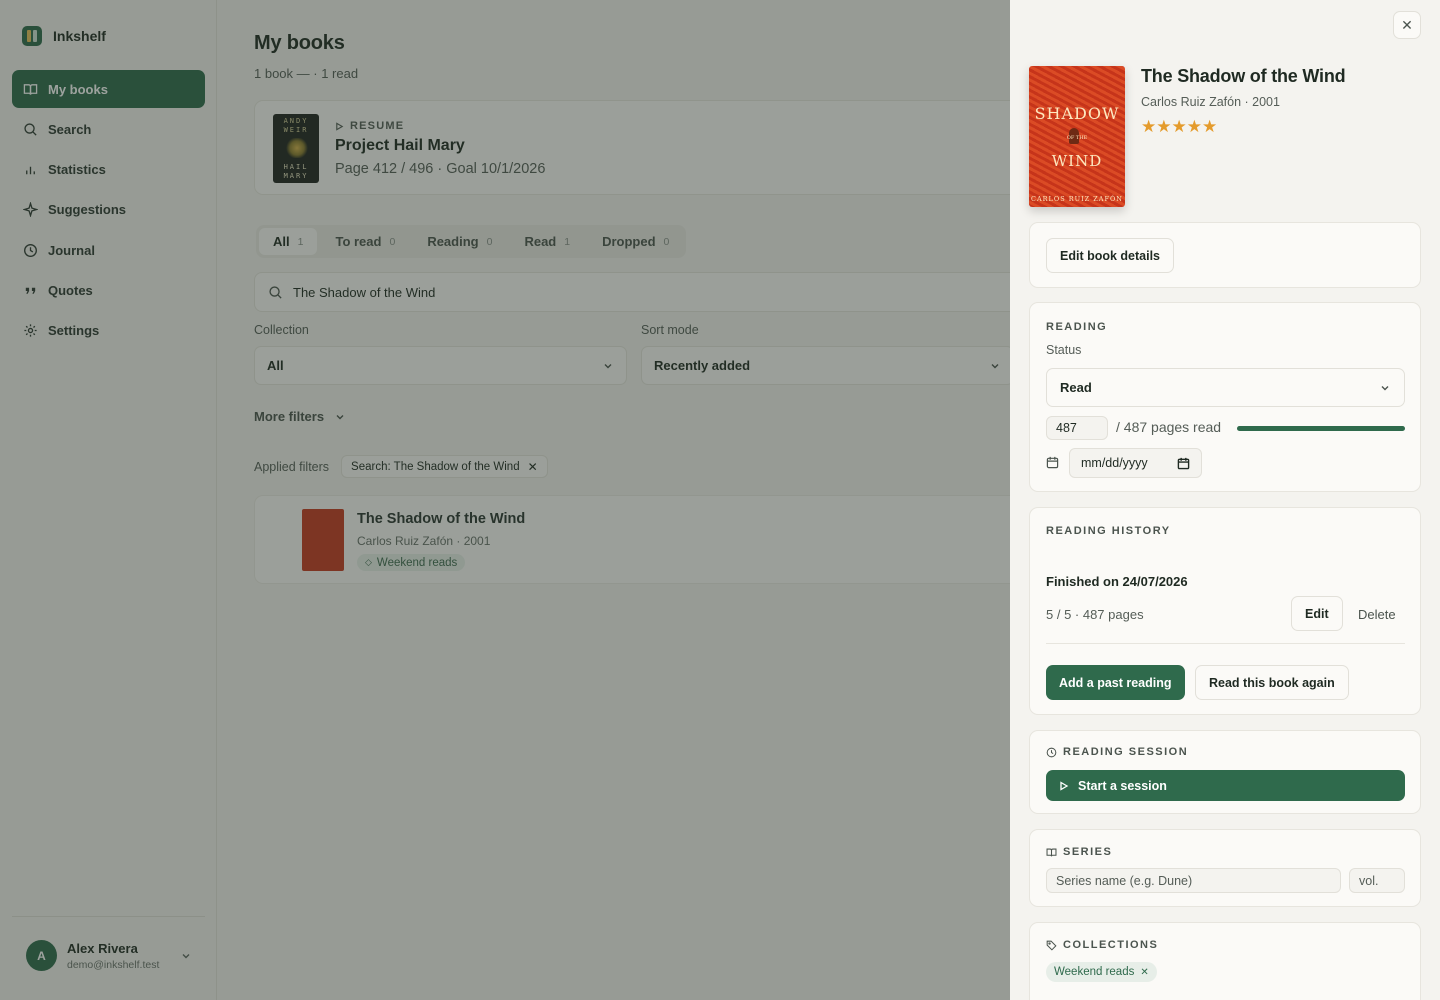  Describe the element at coordinates (1051, 852) in the screenshot. I see `book-open-icon` at that location.